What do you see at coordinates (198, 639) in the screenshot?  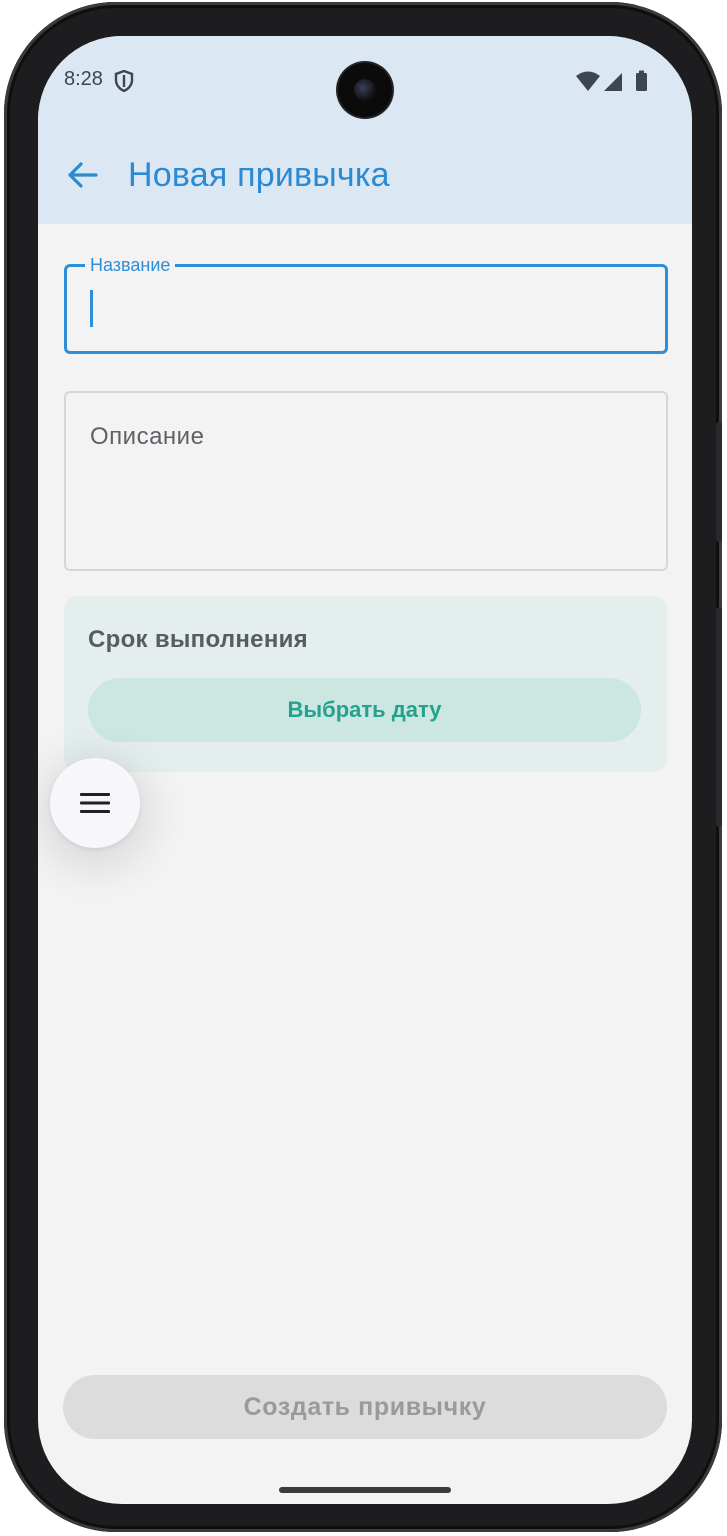 I see `deadline-title: Срок выполнения` at bounding box center [198, 639].